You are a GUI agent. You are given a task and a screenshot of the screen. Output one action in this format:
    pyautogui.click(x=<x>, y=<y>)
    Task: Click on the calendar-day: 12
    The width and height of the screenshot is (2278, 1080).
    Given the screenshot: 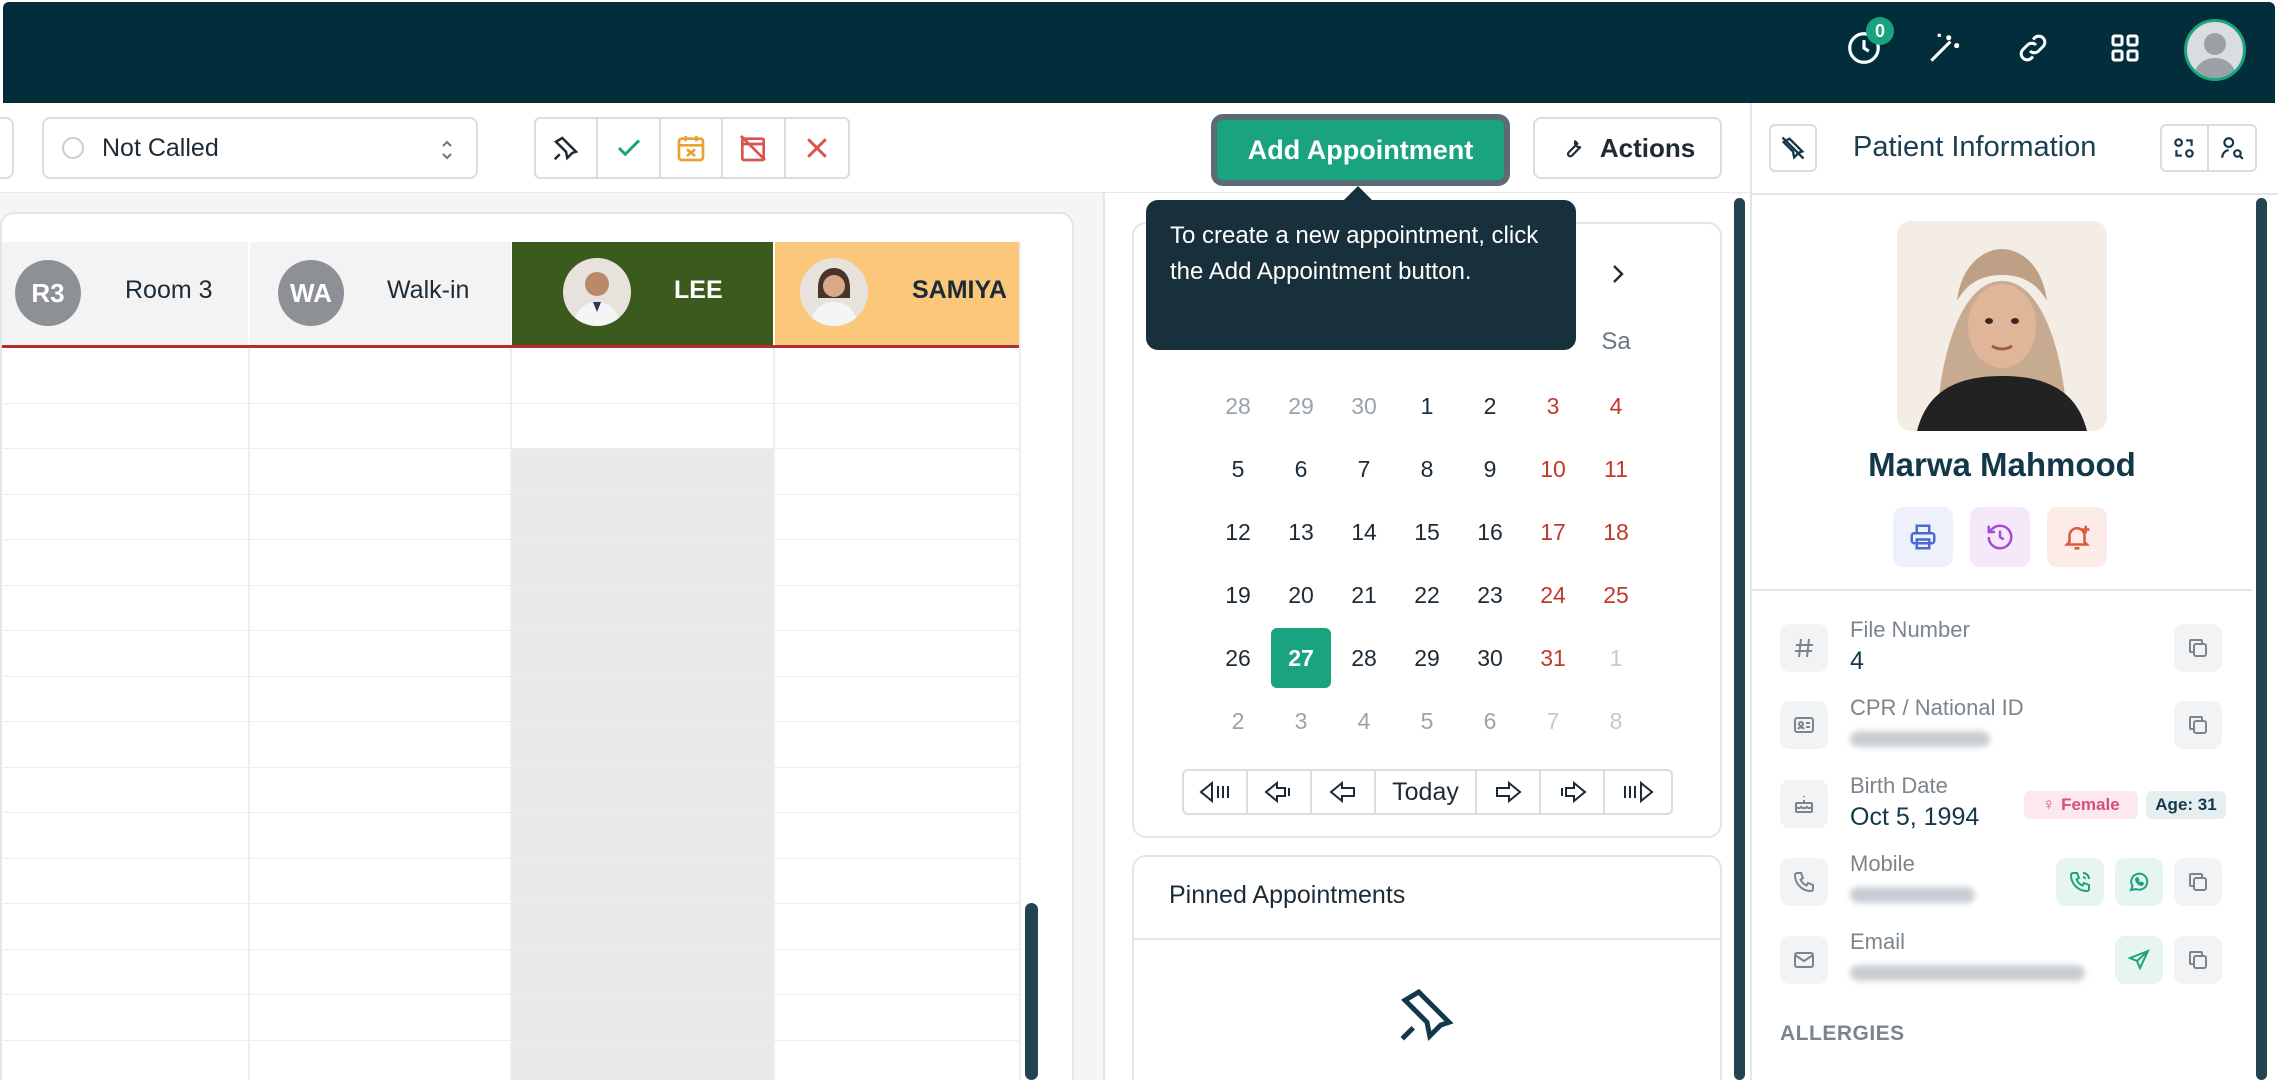 What is the action you would take?
    pyautogui.click(x=1238, y=532)
    